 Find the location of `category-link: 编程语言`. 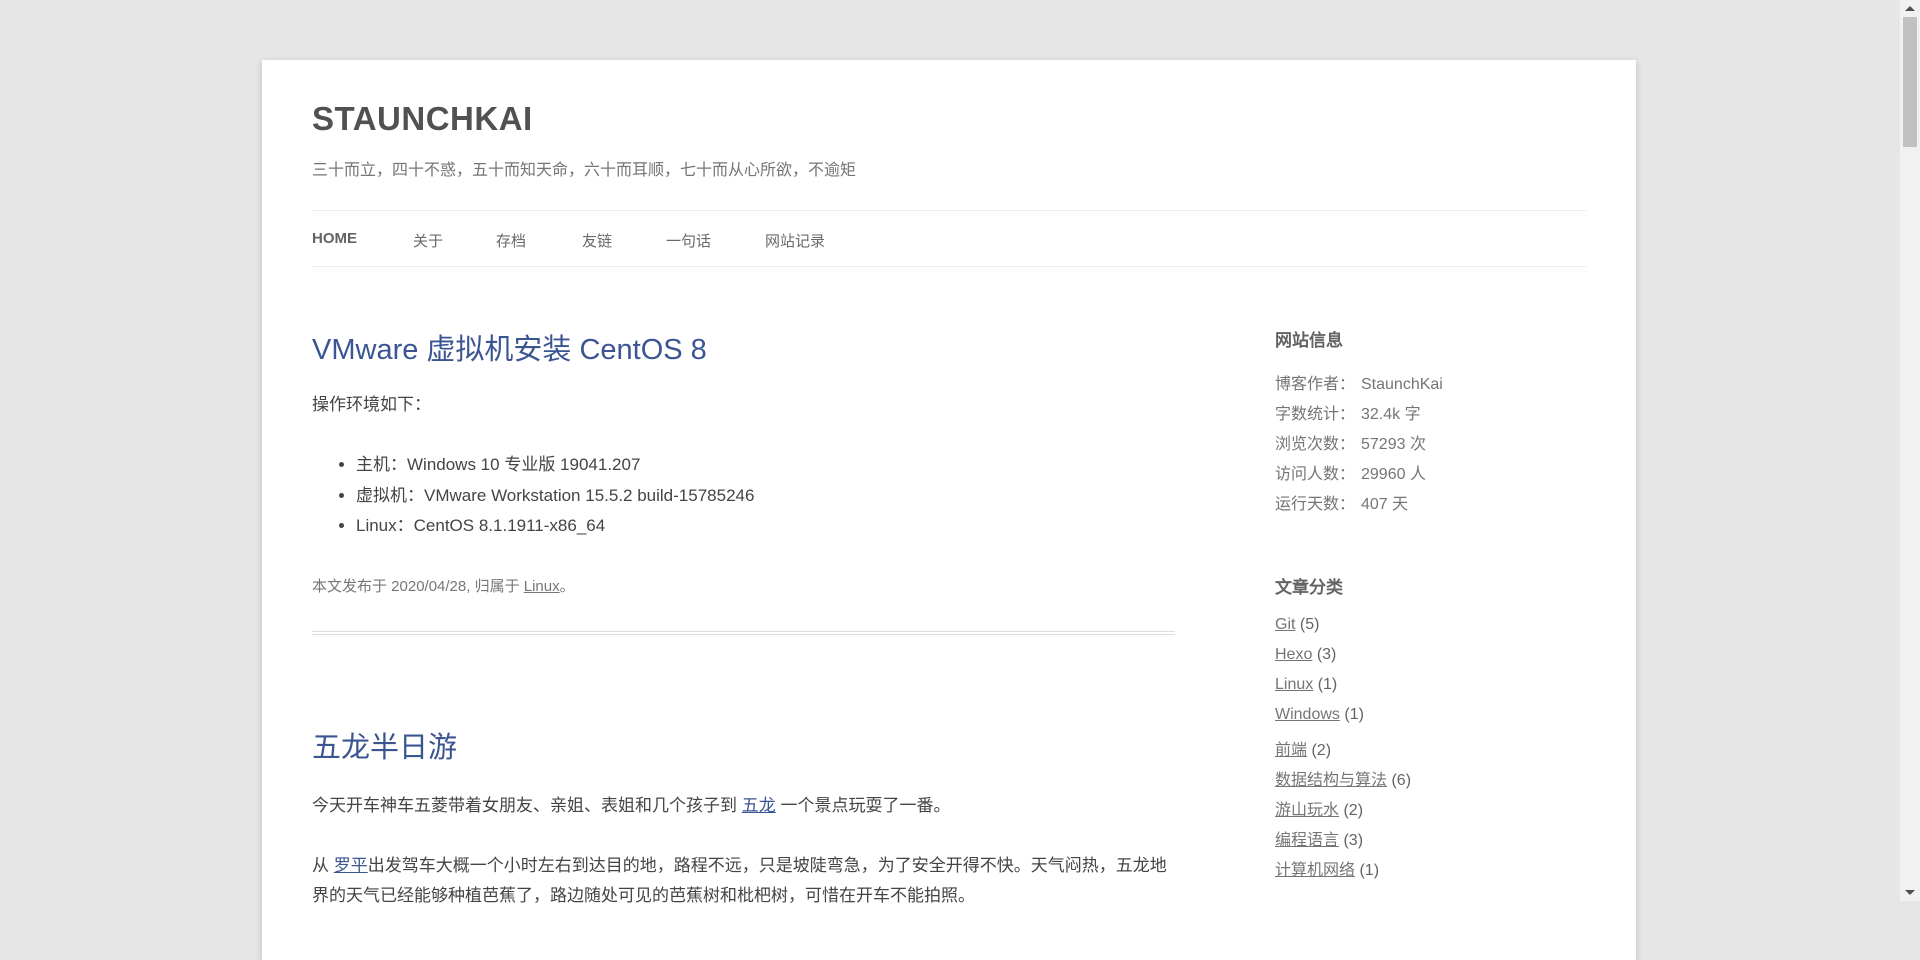

category-link: 编程语言 is located at coordinates (1307, 840).